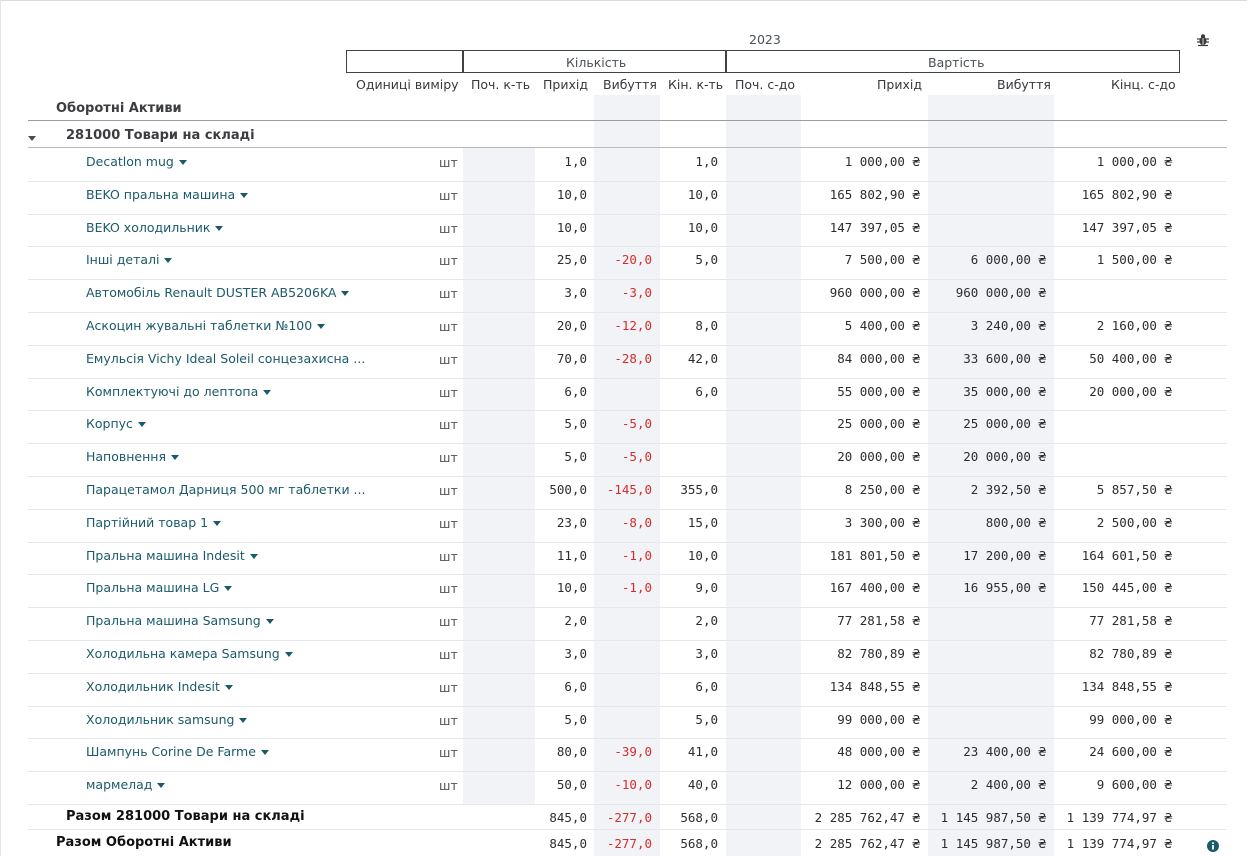  Describe the element at coordinates (154, 522) in the screenshot. I see `product-link: Партійний товар 1` at that location.